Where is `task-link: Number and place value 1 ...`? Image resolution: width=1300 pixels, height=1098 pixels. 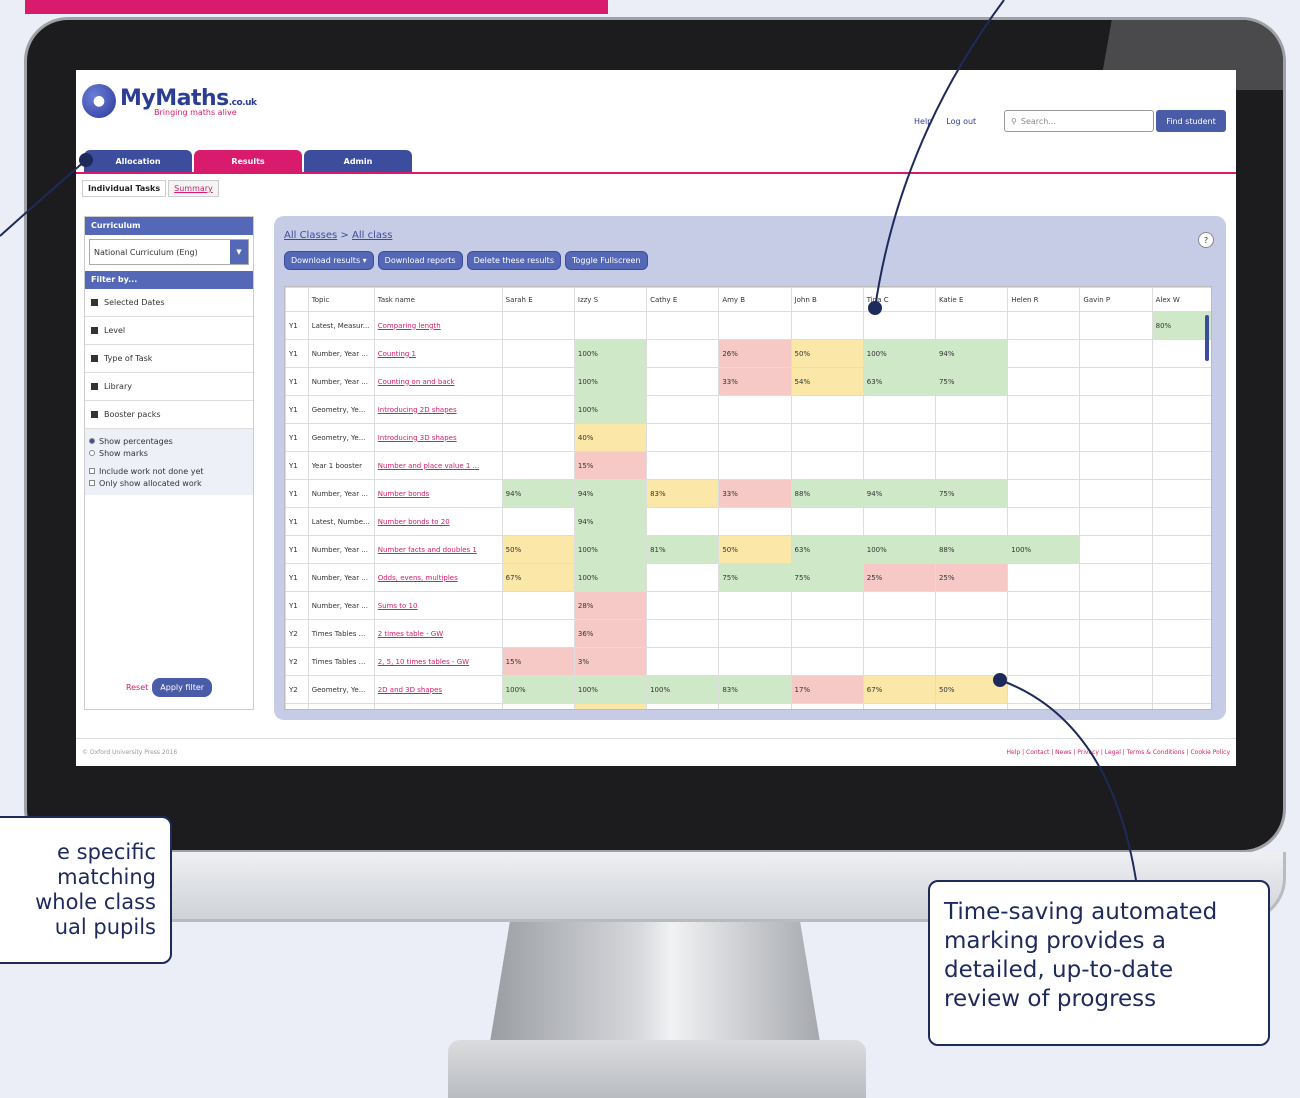
task-link: Number and place value 1 ... is located at coordinates (438, 465).